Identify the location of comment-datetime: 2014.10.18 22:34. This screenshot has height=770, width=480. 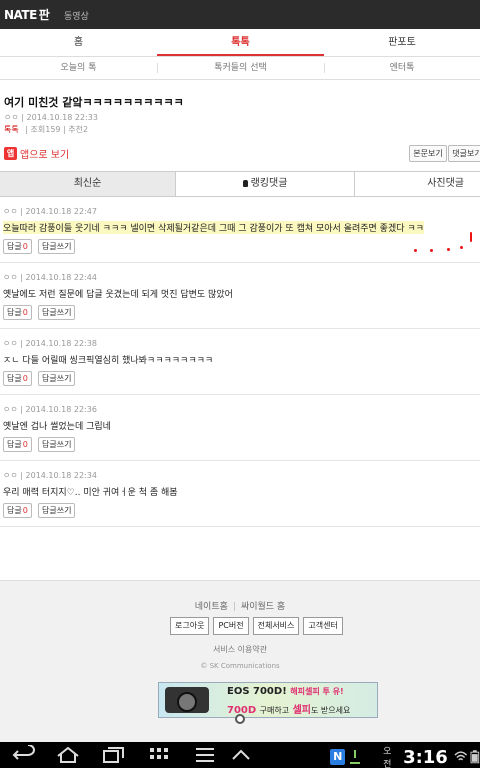
(61, 475).